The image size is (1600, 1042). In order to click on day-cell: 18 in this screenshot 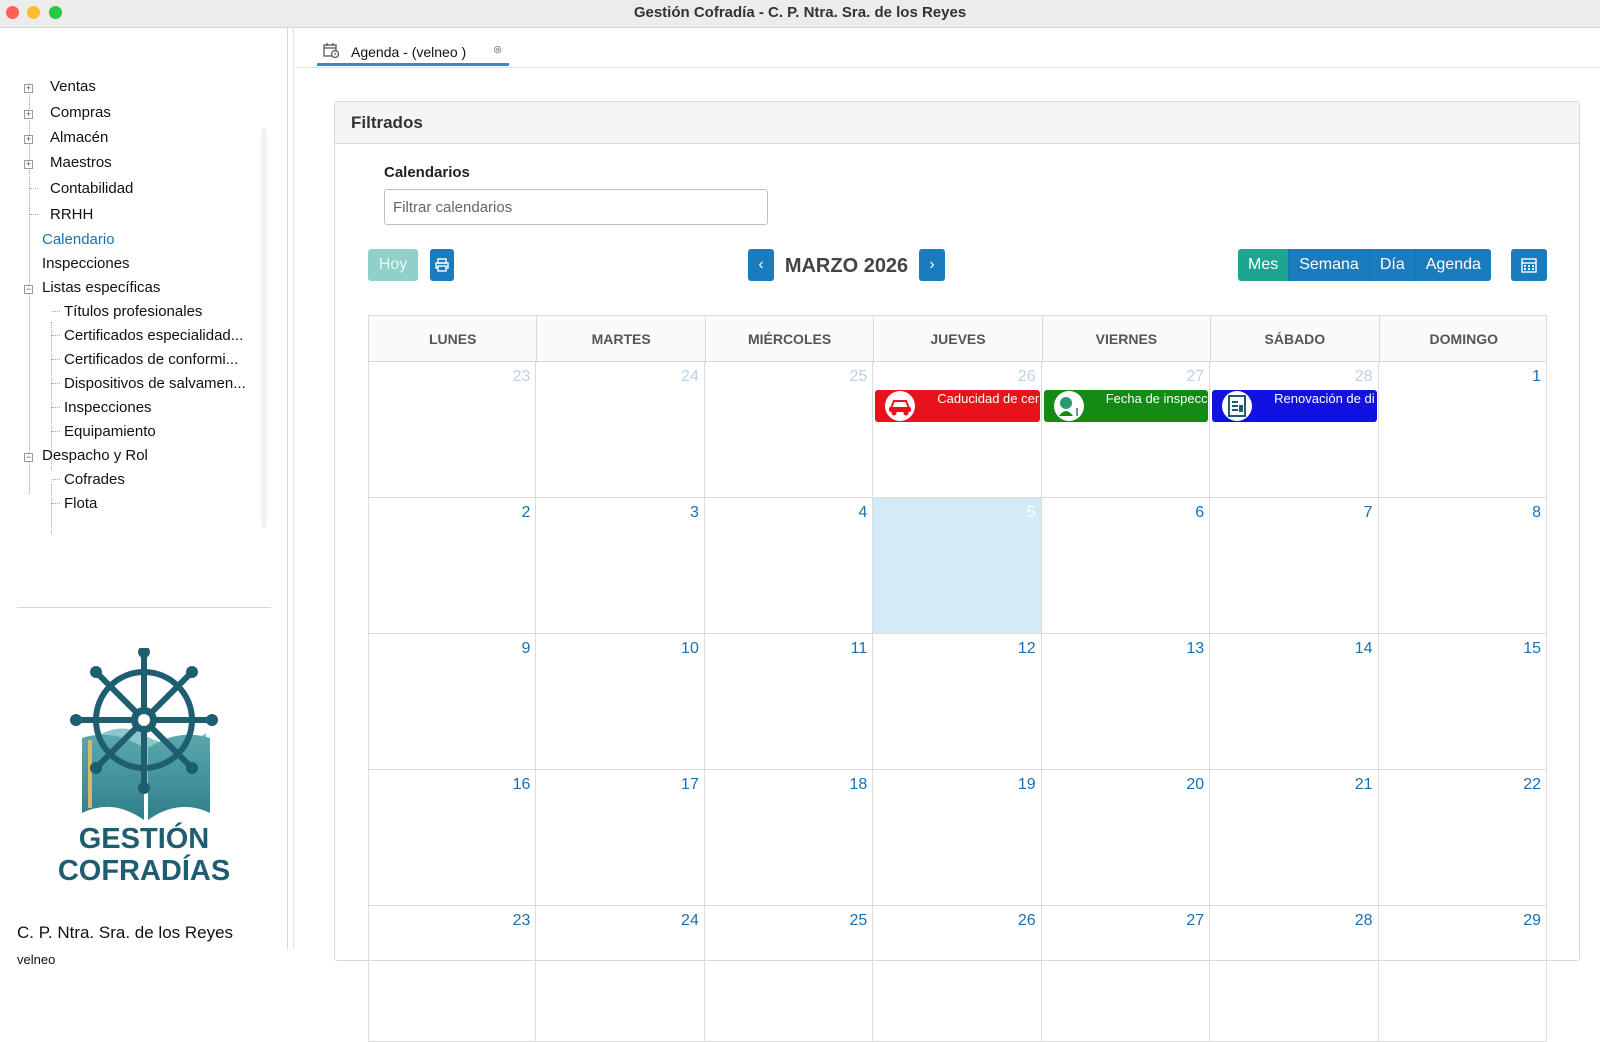, I will do `click(789, 838)`.